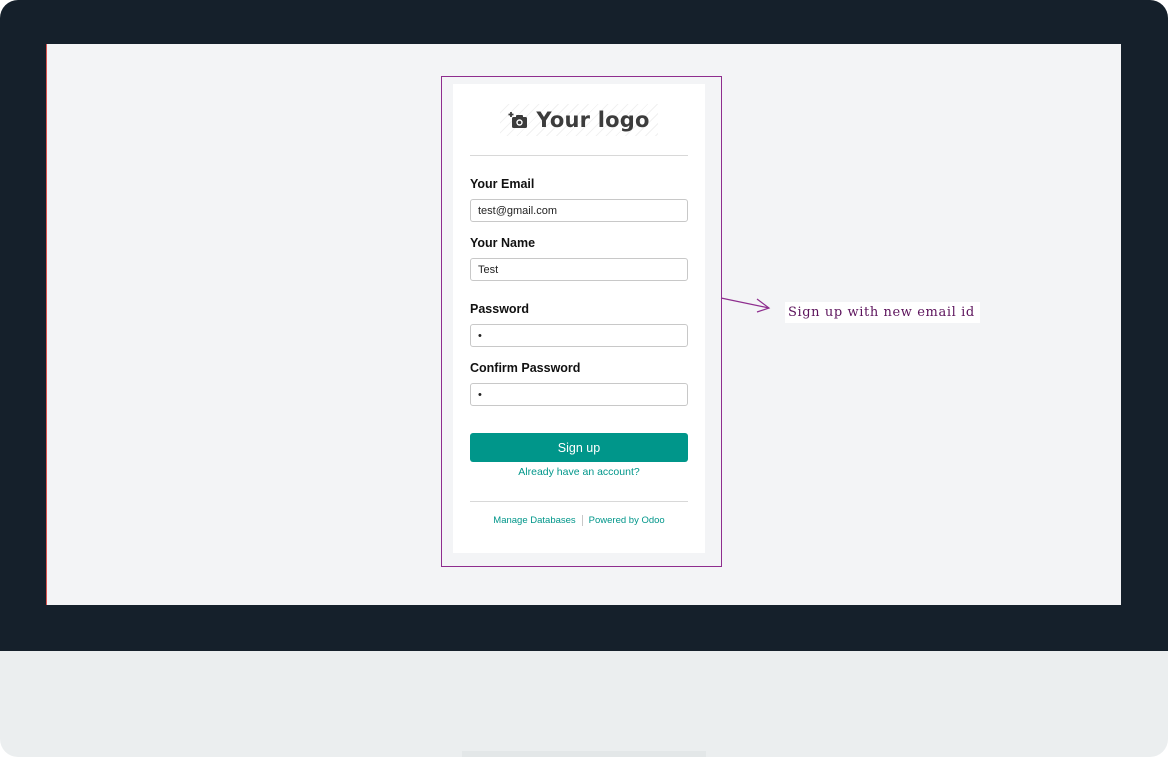 Image resolution: width=1168 pixels, height=757 pixels. I want to click on name-field, so click(579, 269).